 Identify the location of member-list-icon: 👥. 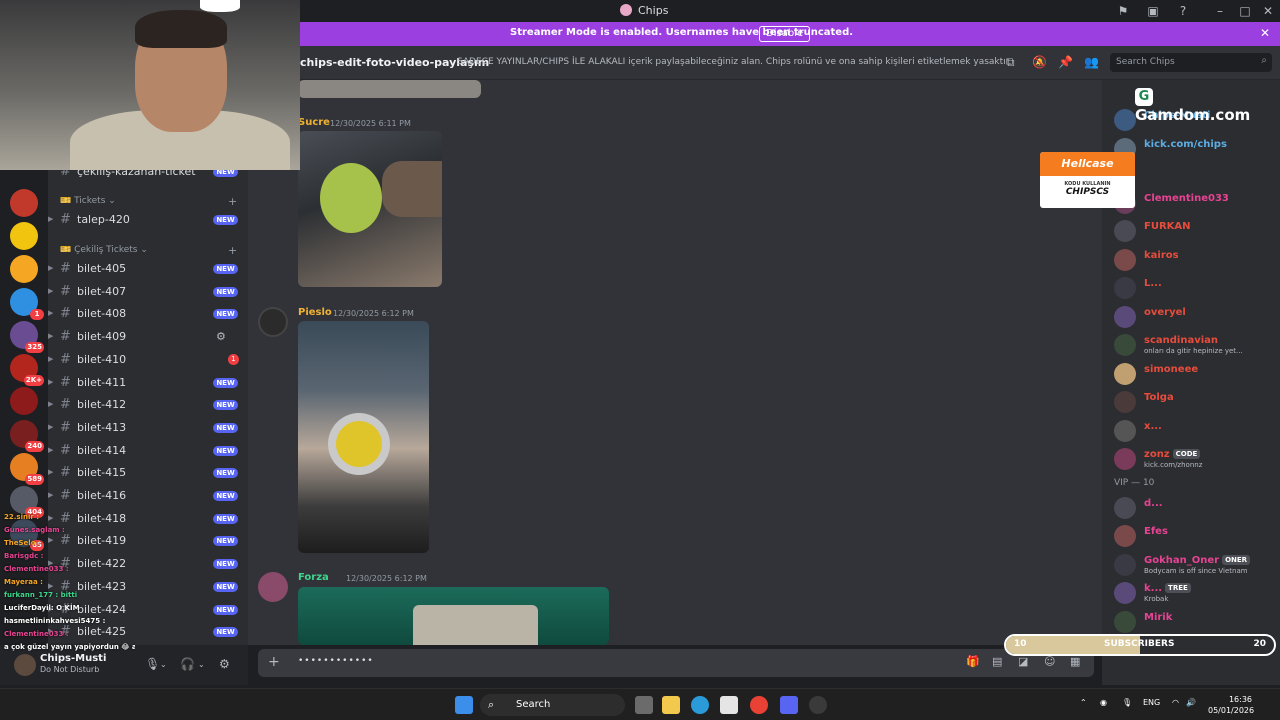
(1091, 62).